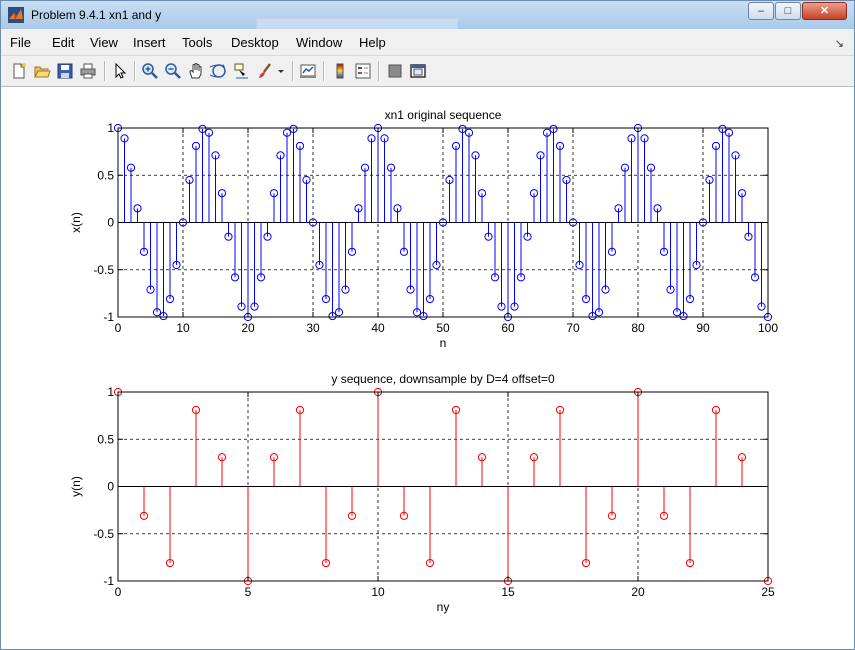  What do you see at coordinates (313, 328) in the screenshot?
I see `x-tick-label: 30` at bounding box center [313, 328].